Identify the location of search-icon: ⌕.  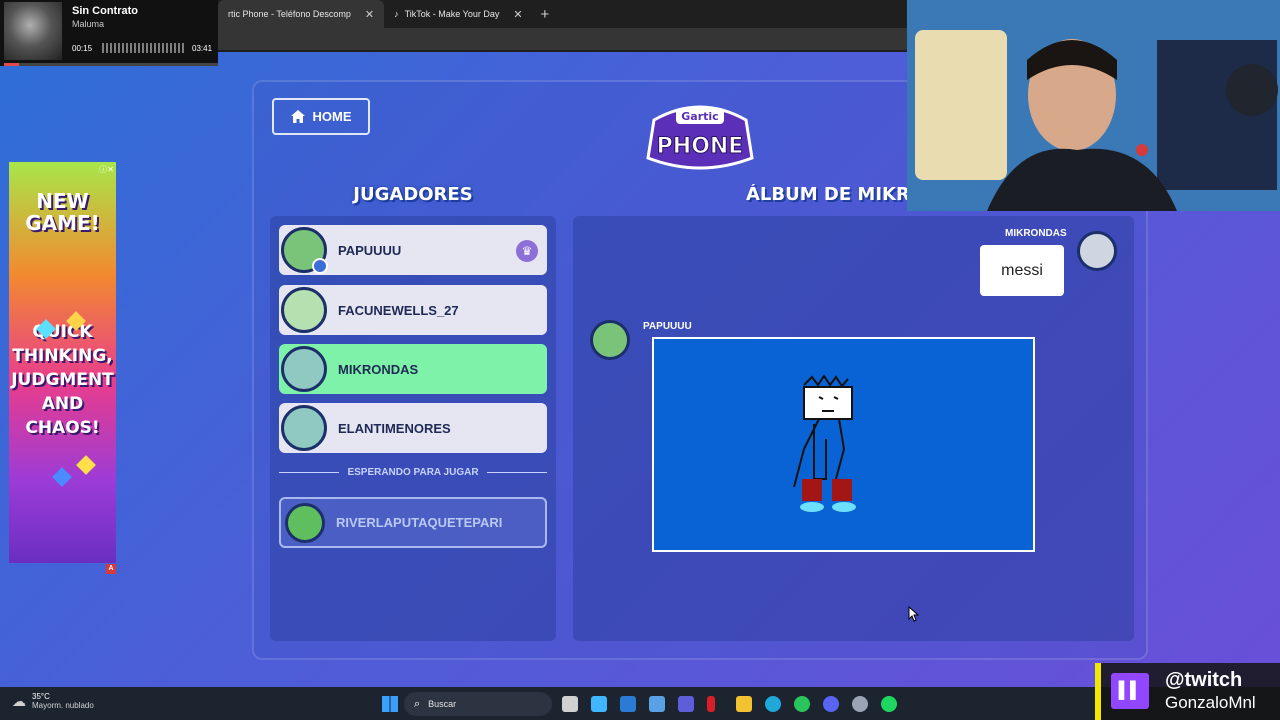
(417, 703).